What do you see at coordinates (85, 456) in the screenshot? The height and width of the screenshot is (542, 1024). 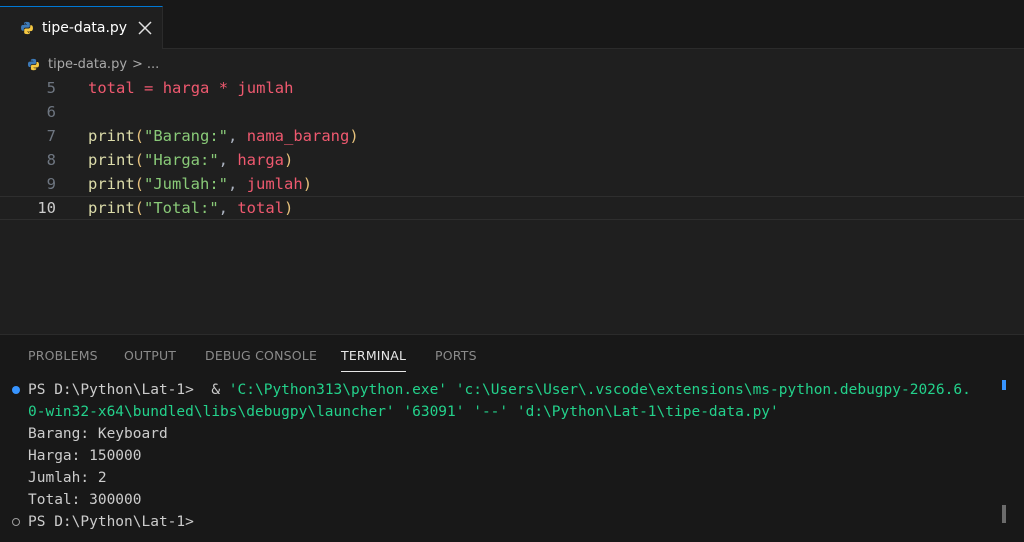 I see `terminal-output-line: Harga: 150000` at bounding box center [85, 456].